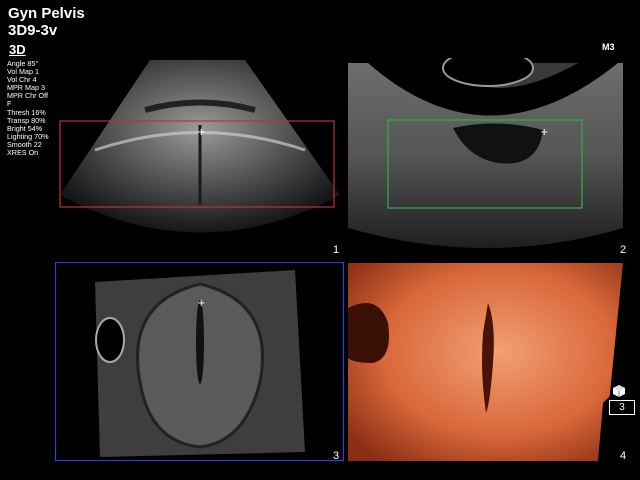 The height and width of the screenshot is (480, 640). I want to click on exam-title: Gyn Pelvis 3D9-3v, so click(46, 22).